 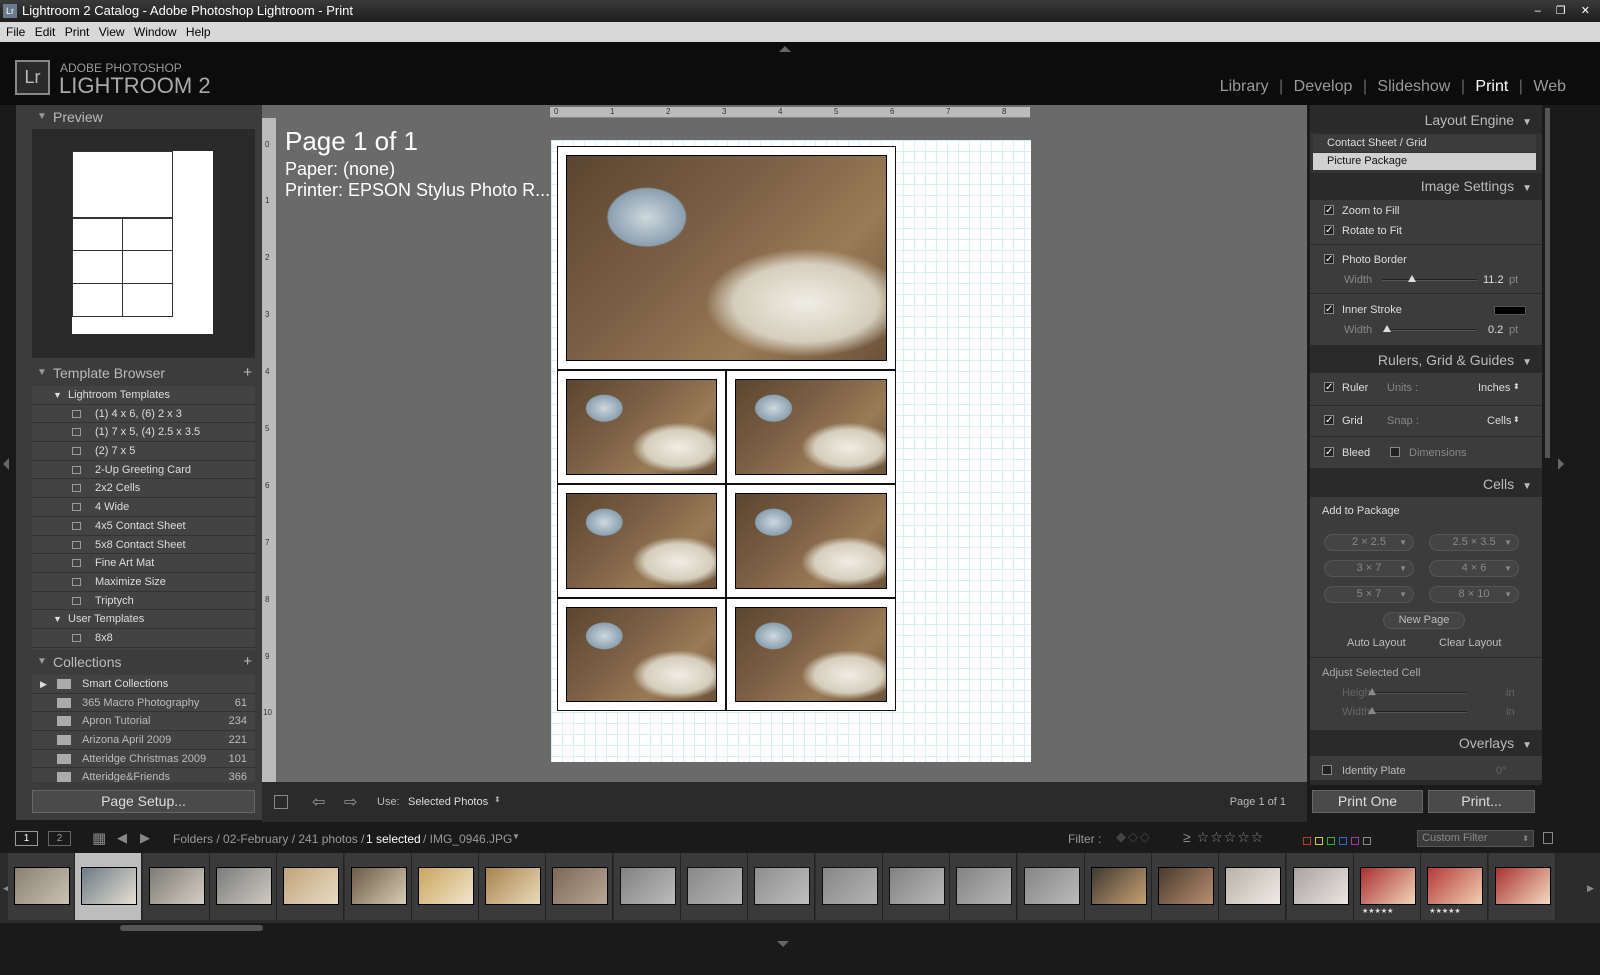 What do you see at coordinates (143, 563) in the screenshot?
I see `template-item: Fine Art Mat` at bounding box center [143, 563].